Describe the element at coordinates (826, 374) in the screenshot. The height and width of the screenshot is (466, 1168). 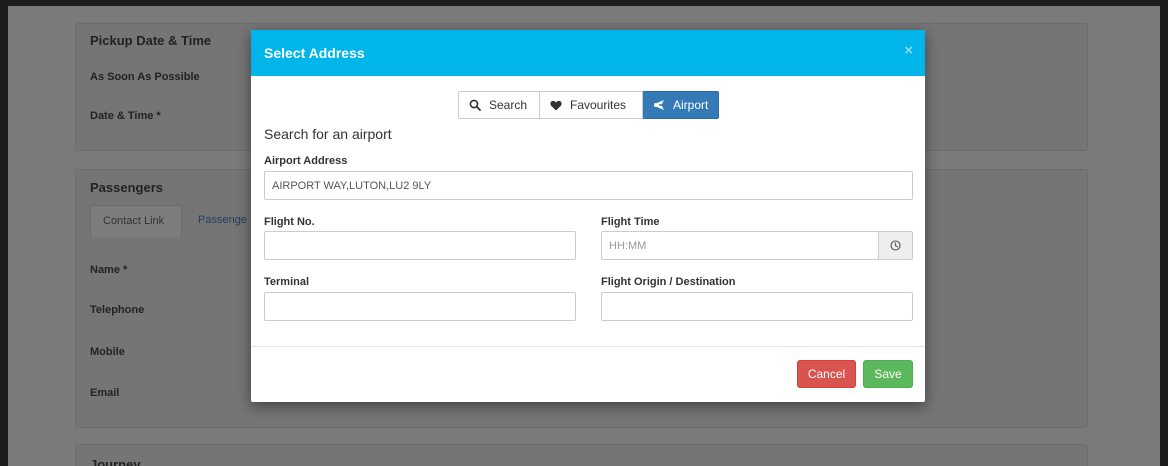
I see `cancel-button: Cancel` at that location.